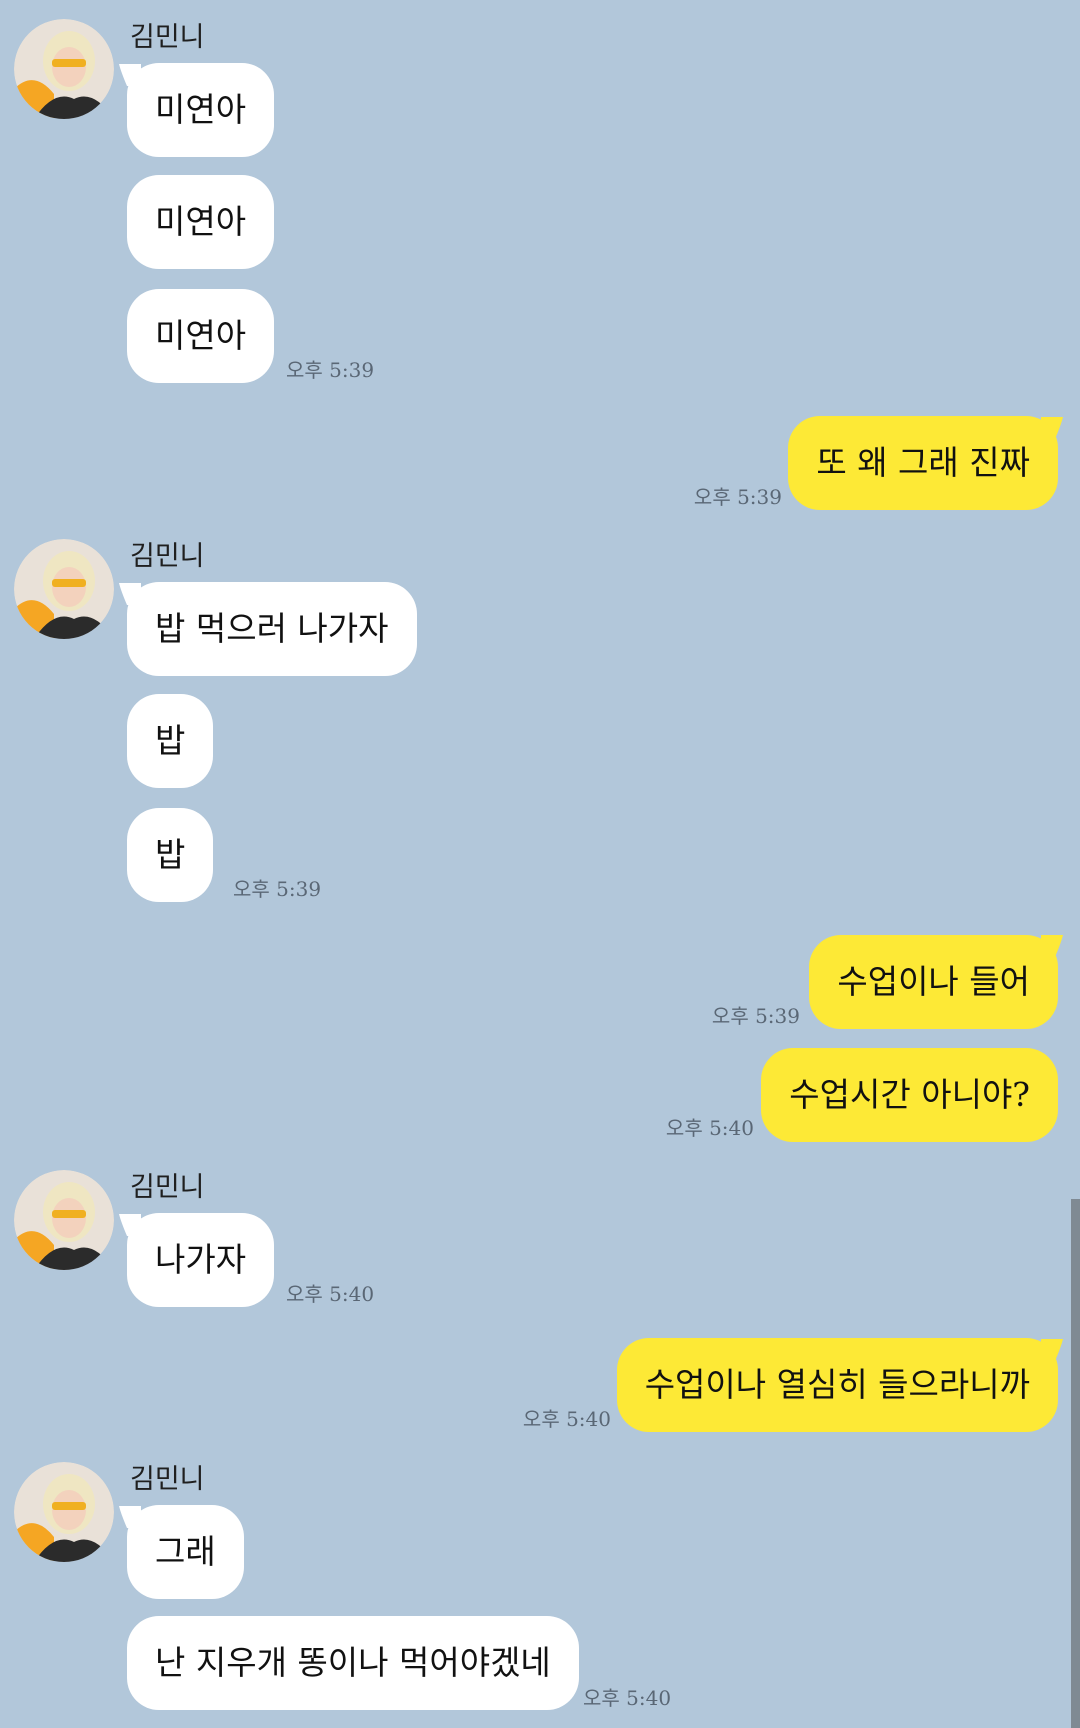  Describe the element at coordinates (1075, 1463) in the screenshot. I see `scrollbar-thumb` at that location.